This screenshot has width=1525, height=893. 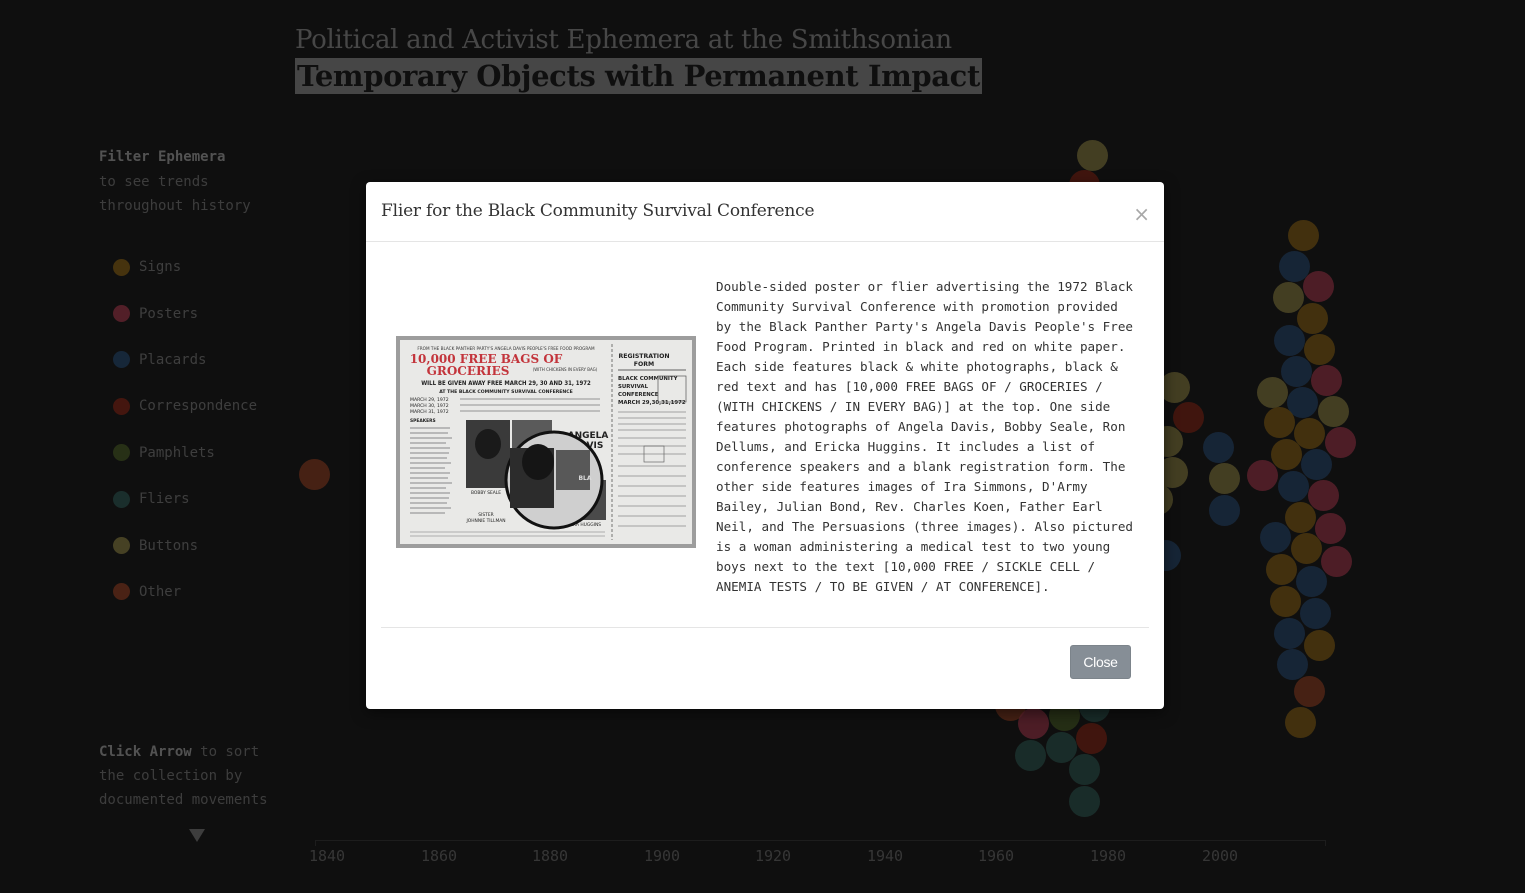 What do you see at coordinates (633, 387) in the screenshot?
I see `flier-conf-2: SURVIVAL` at bounding box center [633, 387].